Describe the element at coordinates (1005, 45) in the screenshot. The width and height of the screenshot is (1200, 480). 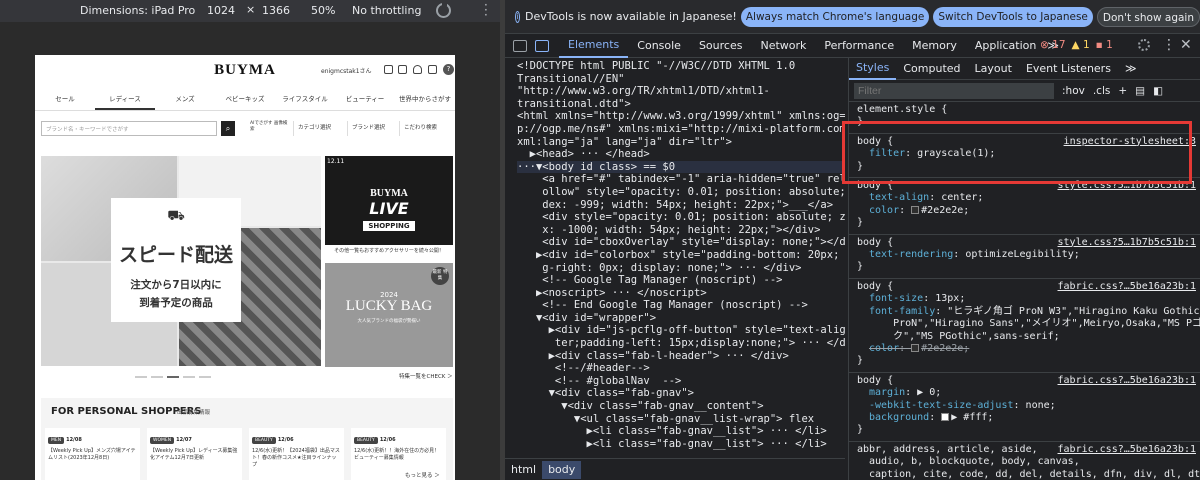
I see `tab-application: Application` at that location.